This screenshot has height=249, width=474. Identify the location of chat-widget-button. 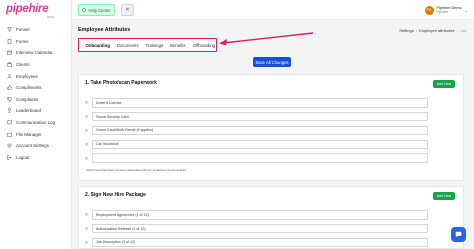
(458, 234).